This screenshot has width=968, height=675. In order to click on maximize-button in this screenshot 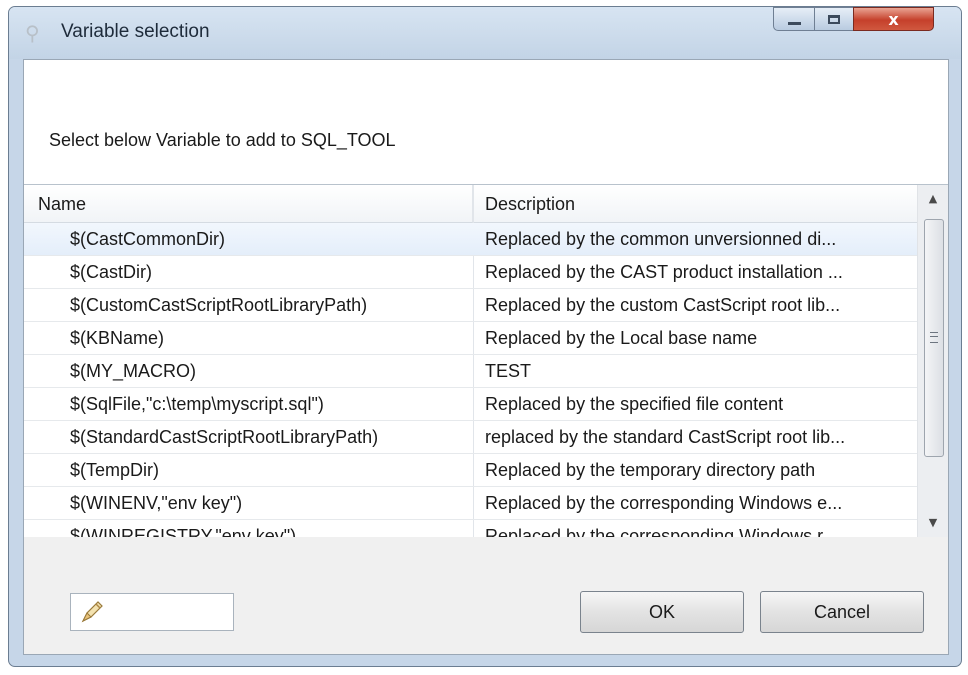, I will do `click(834, 19)`.